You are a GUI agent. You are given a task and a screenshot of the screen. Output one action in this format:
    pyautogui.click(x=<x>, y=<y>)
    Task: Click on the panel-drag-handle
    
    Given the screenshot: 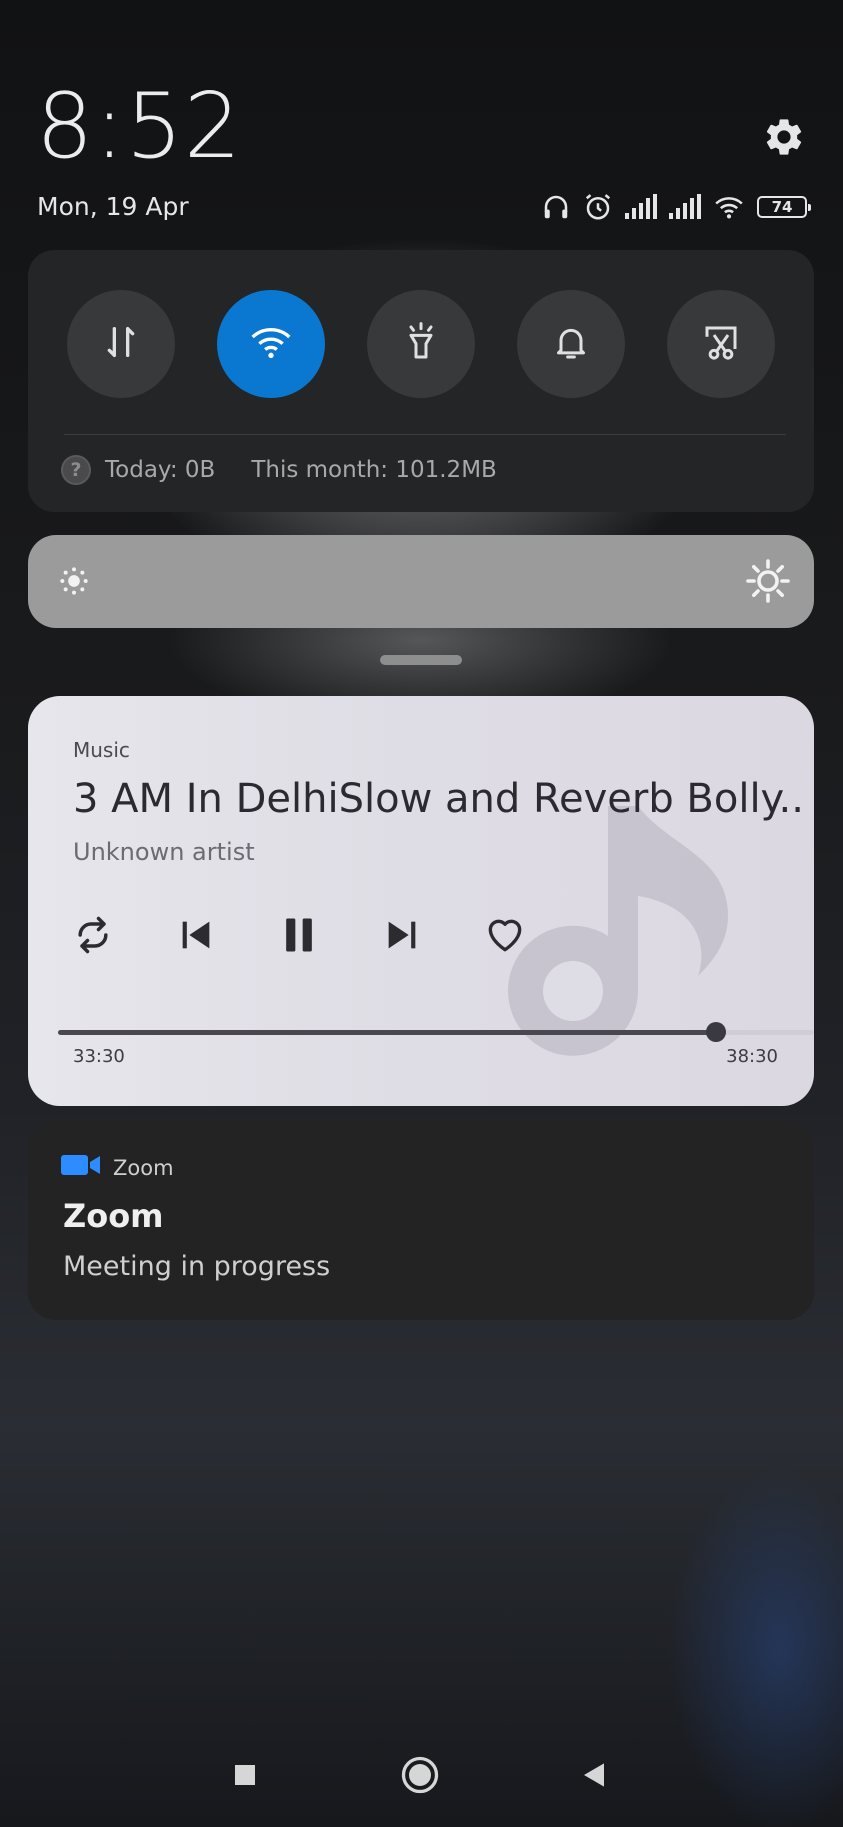 What is the action you would take?
    pyautogui.click(x=421, y=660)
    